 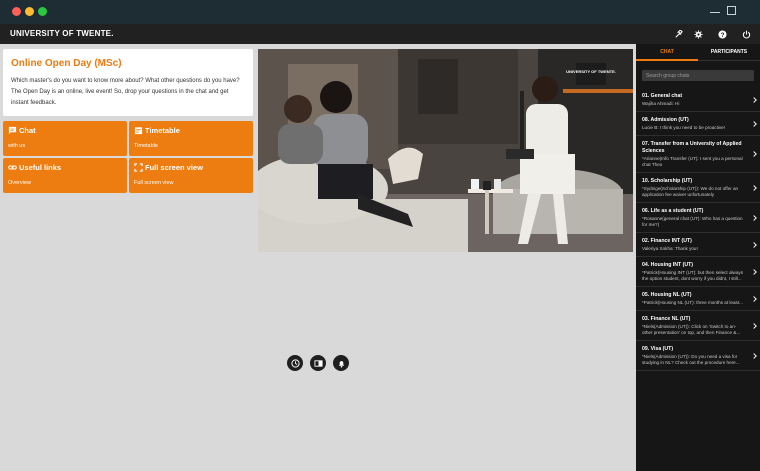 What do you see at coordinates (65, 138) in the screenshot?
I see `chat-tile: Chat with us` at bounding box center [65, 138].